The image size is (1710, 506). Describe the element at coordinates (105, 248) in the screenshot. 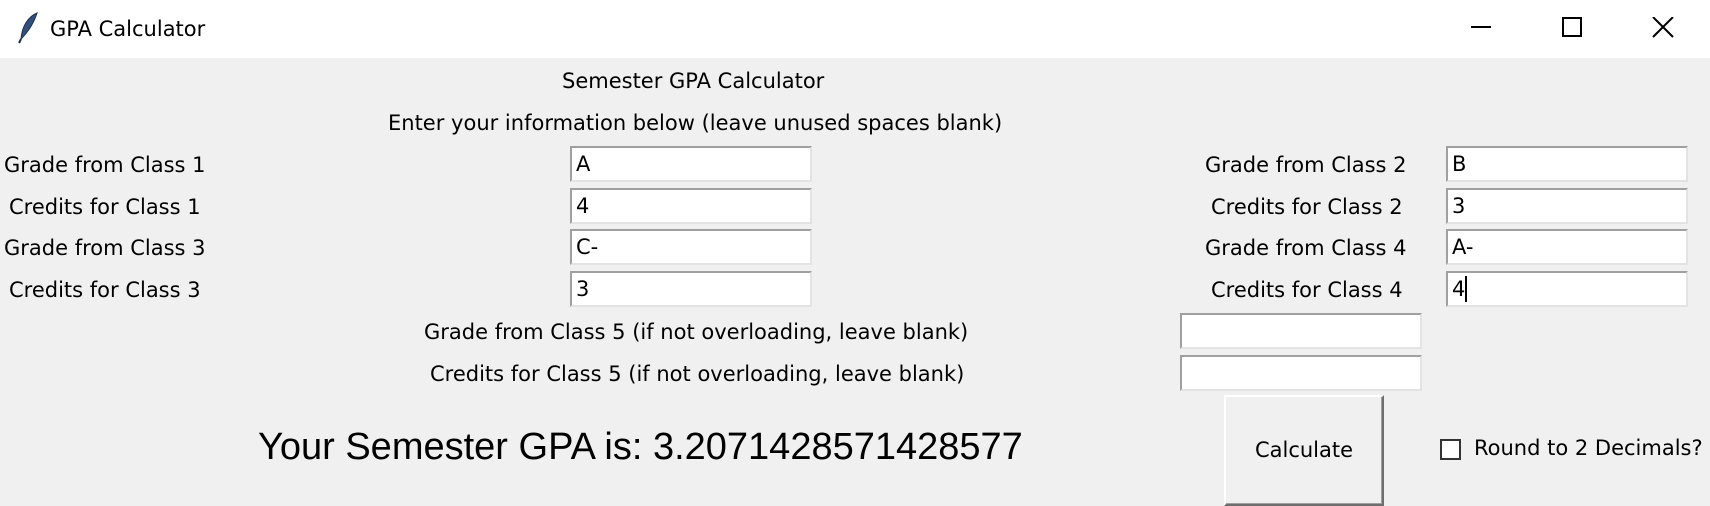

I see `grade-class-3-label: Grade from Class 3` at that location.